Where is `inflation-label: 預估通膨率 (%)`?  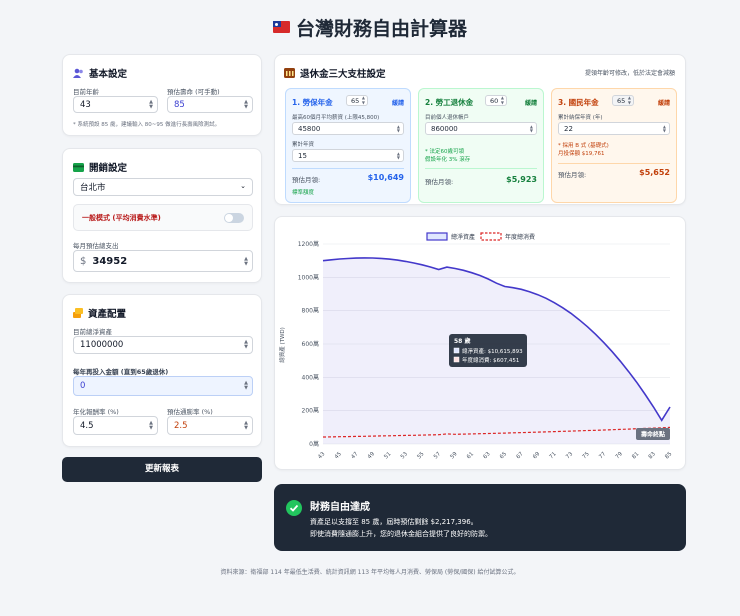 inflation-label: 預估通膨率 (%) is located at coordinates (190, 412).